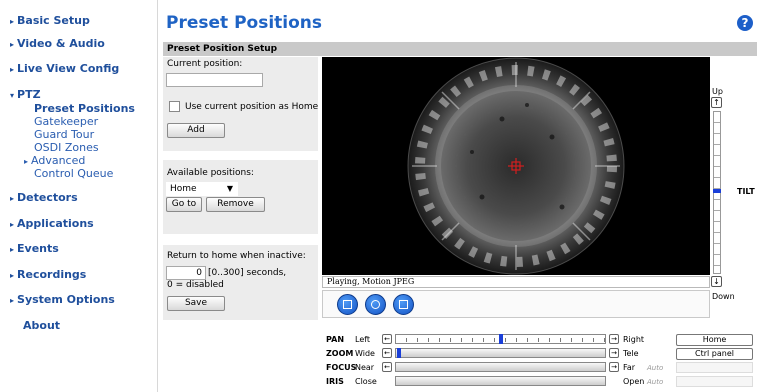 Image resolution: width=757 pixels, height=392 pixels. Describe the element at coordinates (244, 23) in the screenshot. I see `page-title: Preset Positions` at that location.